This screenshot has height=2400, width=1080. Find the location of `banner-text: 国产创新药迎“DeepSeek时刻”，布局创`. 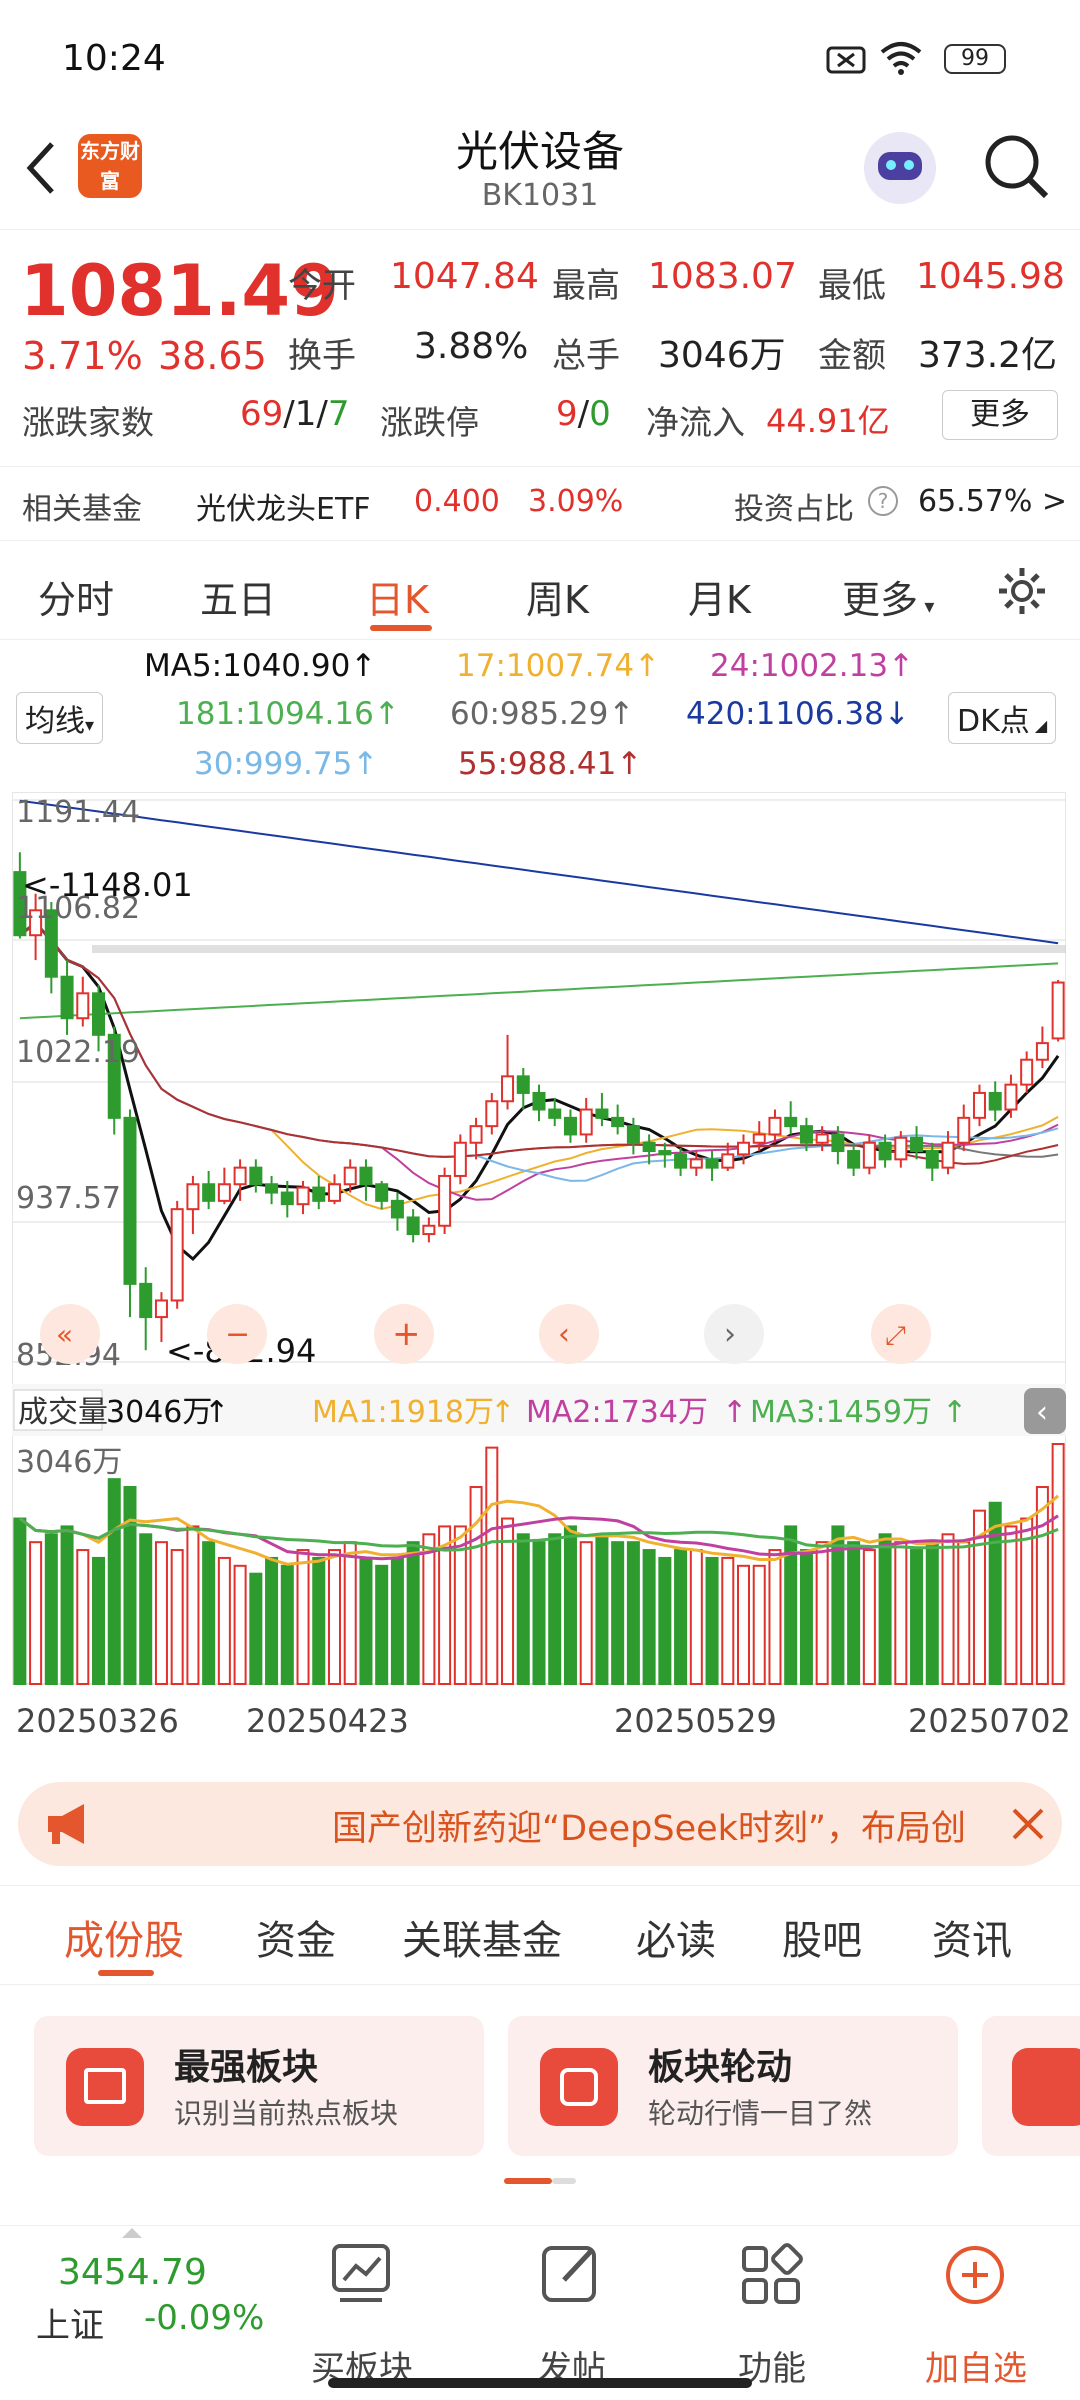

banner-text: 国产创新药迎“DeepSeek时刻”，布局创 is located at coordinates (667, 1825).